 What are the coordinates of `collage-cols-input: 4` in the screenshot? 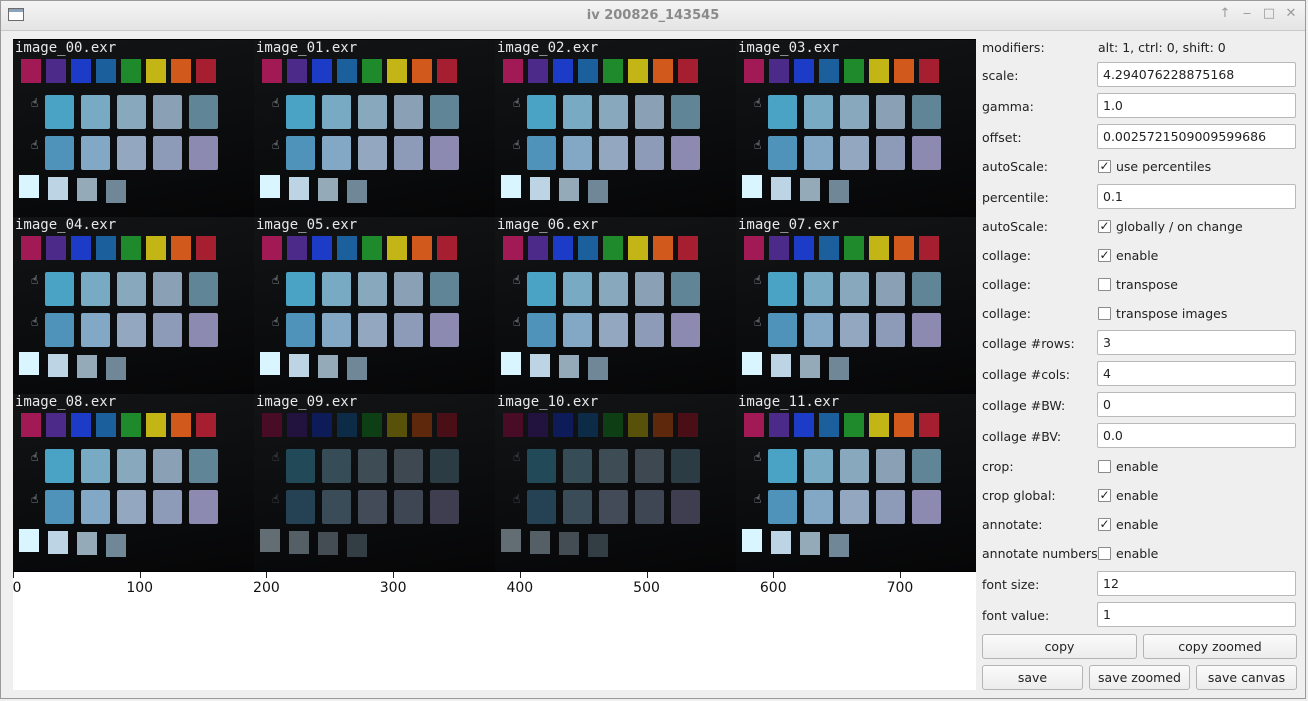 It's located at (1196, 373).